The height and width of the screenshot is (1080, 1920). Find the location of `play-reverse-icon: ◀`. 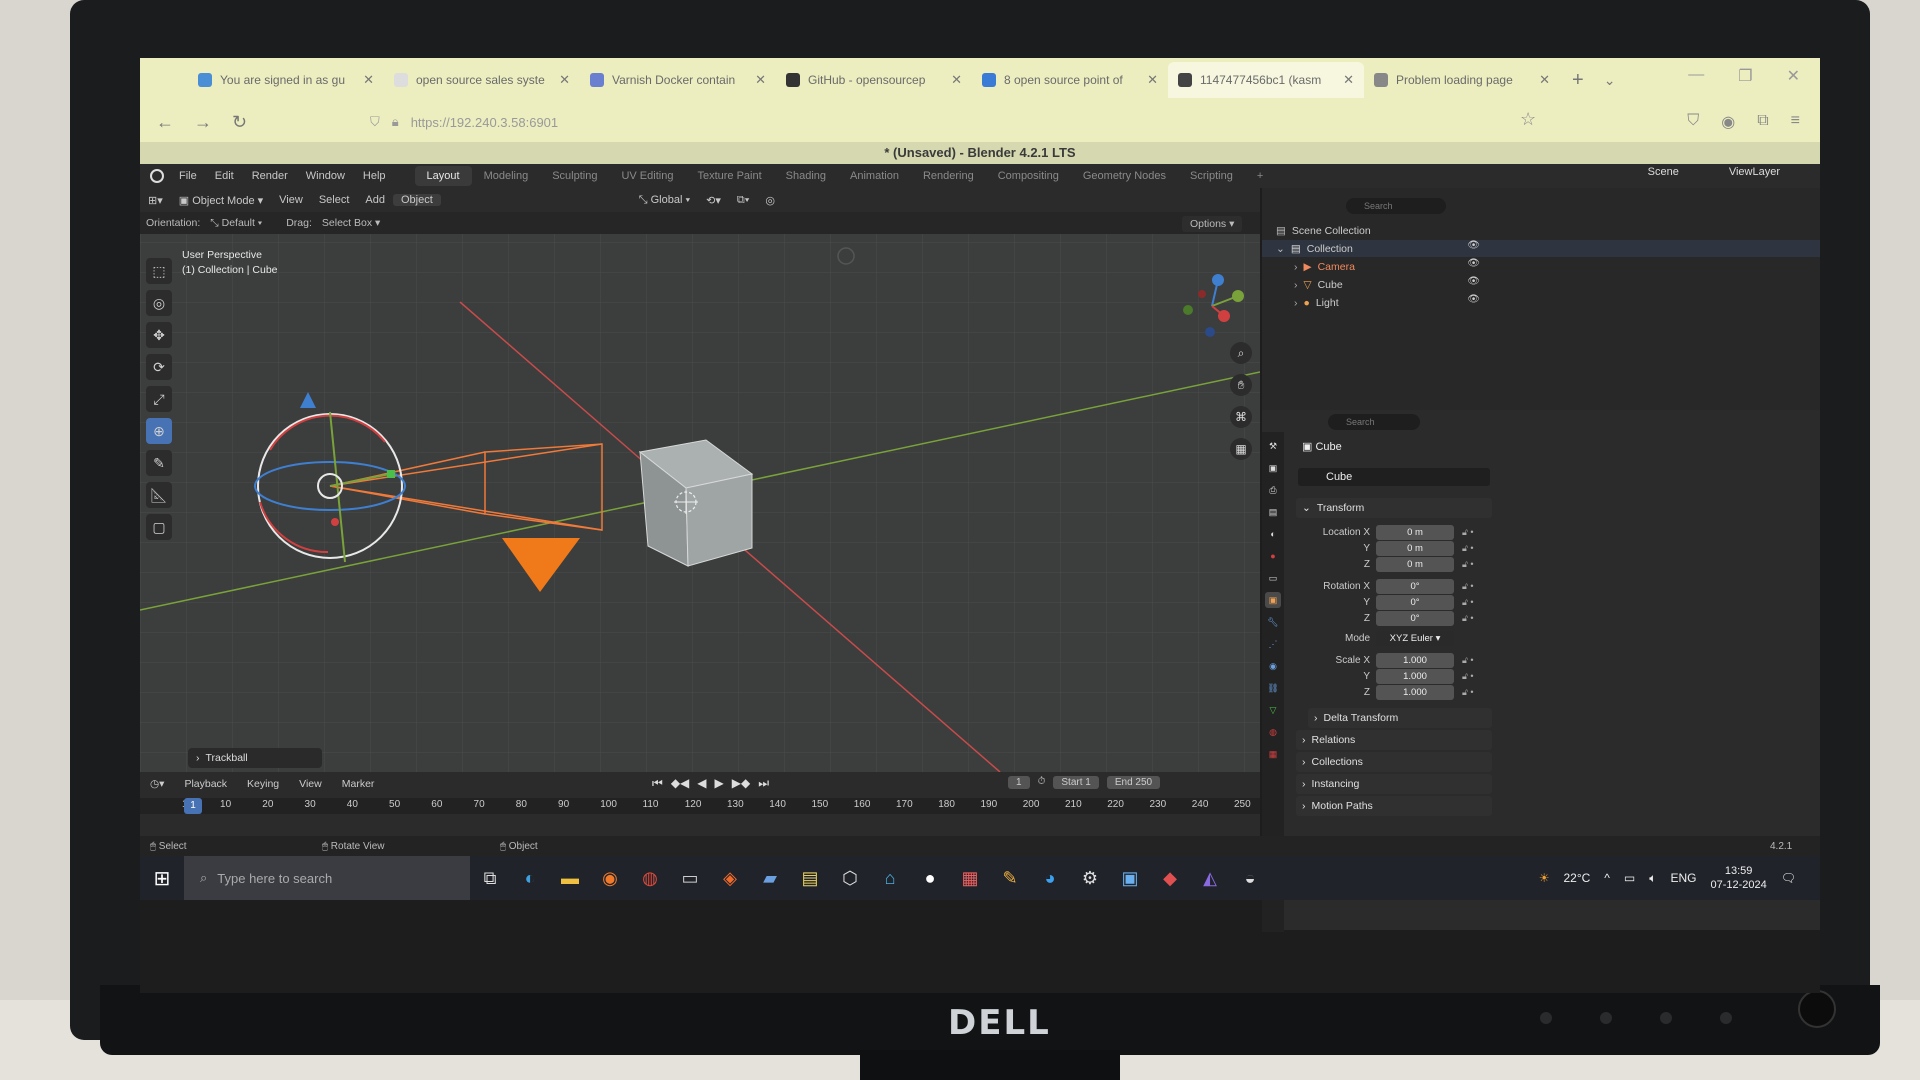

play-reverse-icon: ◀ is located at coordinates (701, 783).